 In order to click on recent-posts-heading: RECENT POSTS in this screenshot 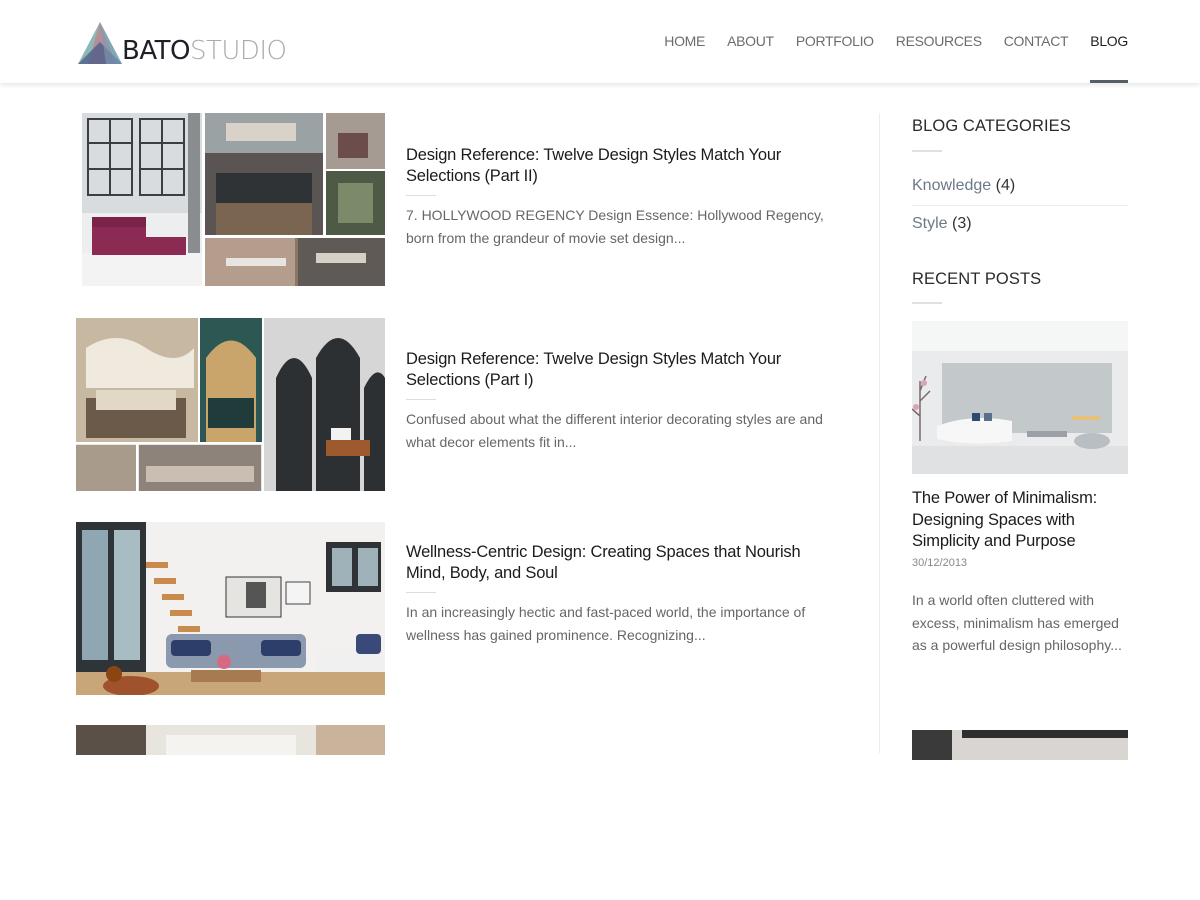, I will do `click(977, 279)`.